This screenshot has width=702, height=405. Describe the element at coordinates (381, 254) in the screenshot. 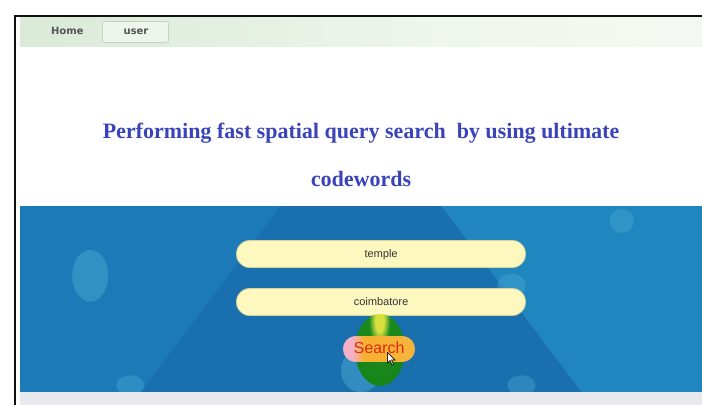

I see `text-field: temple` at that location.